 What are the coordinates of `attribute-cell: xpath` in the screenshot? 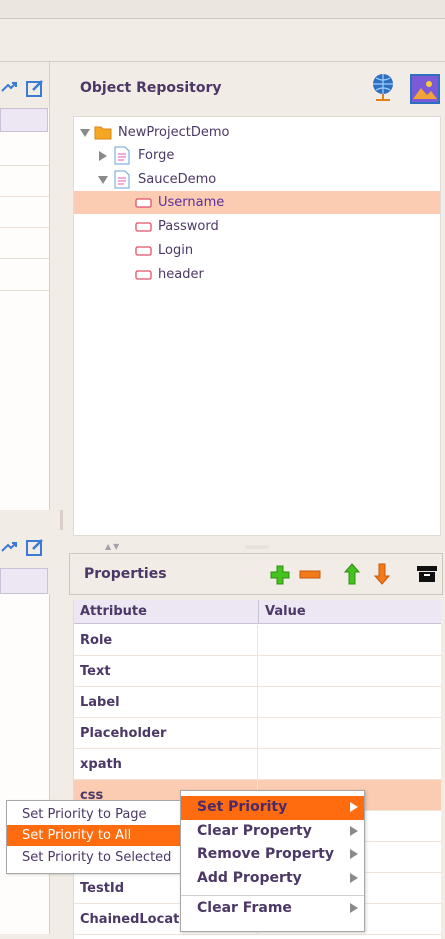 It's located at (101, 764).